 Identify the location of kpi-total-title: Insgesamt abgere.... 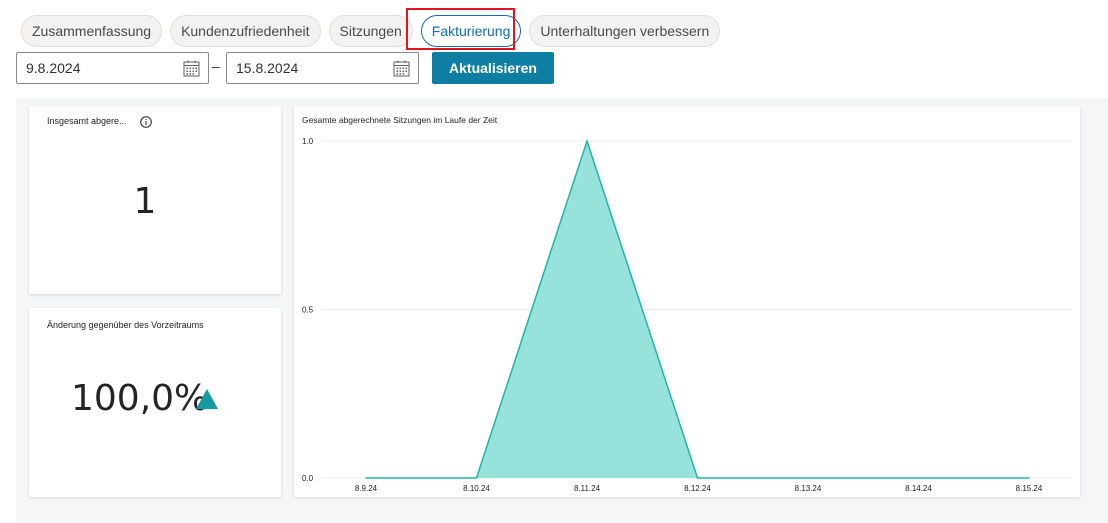
(87, 121).